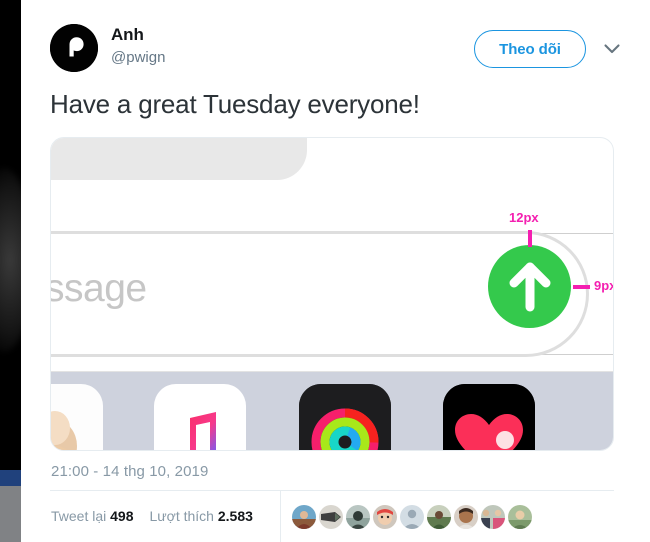  I want to click on chevron-down-icon, so click(612, 49).